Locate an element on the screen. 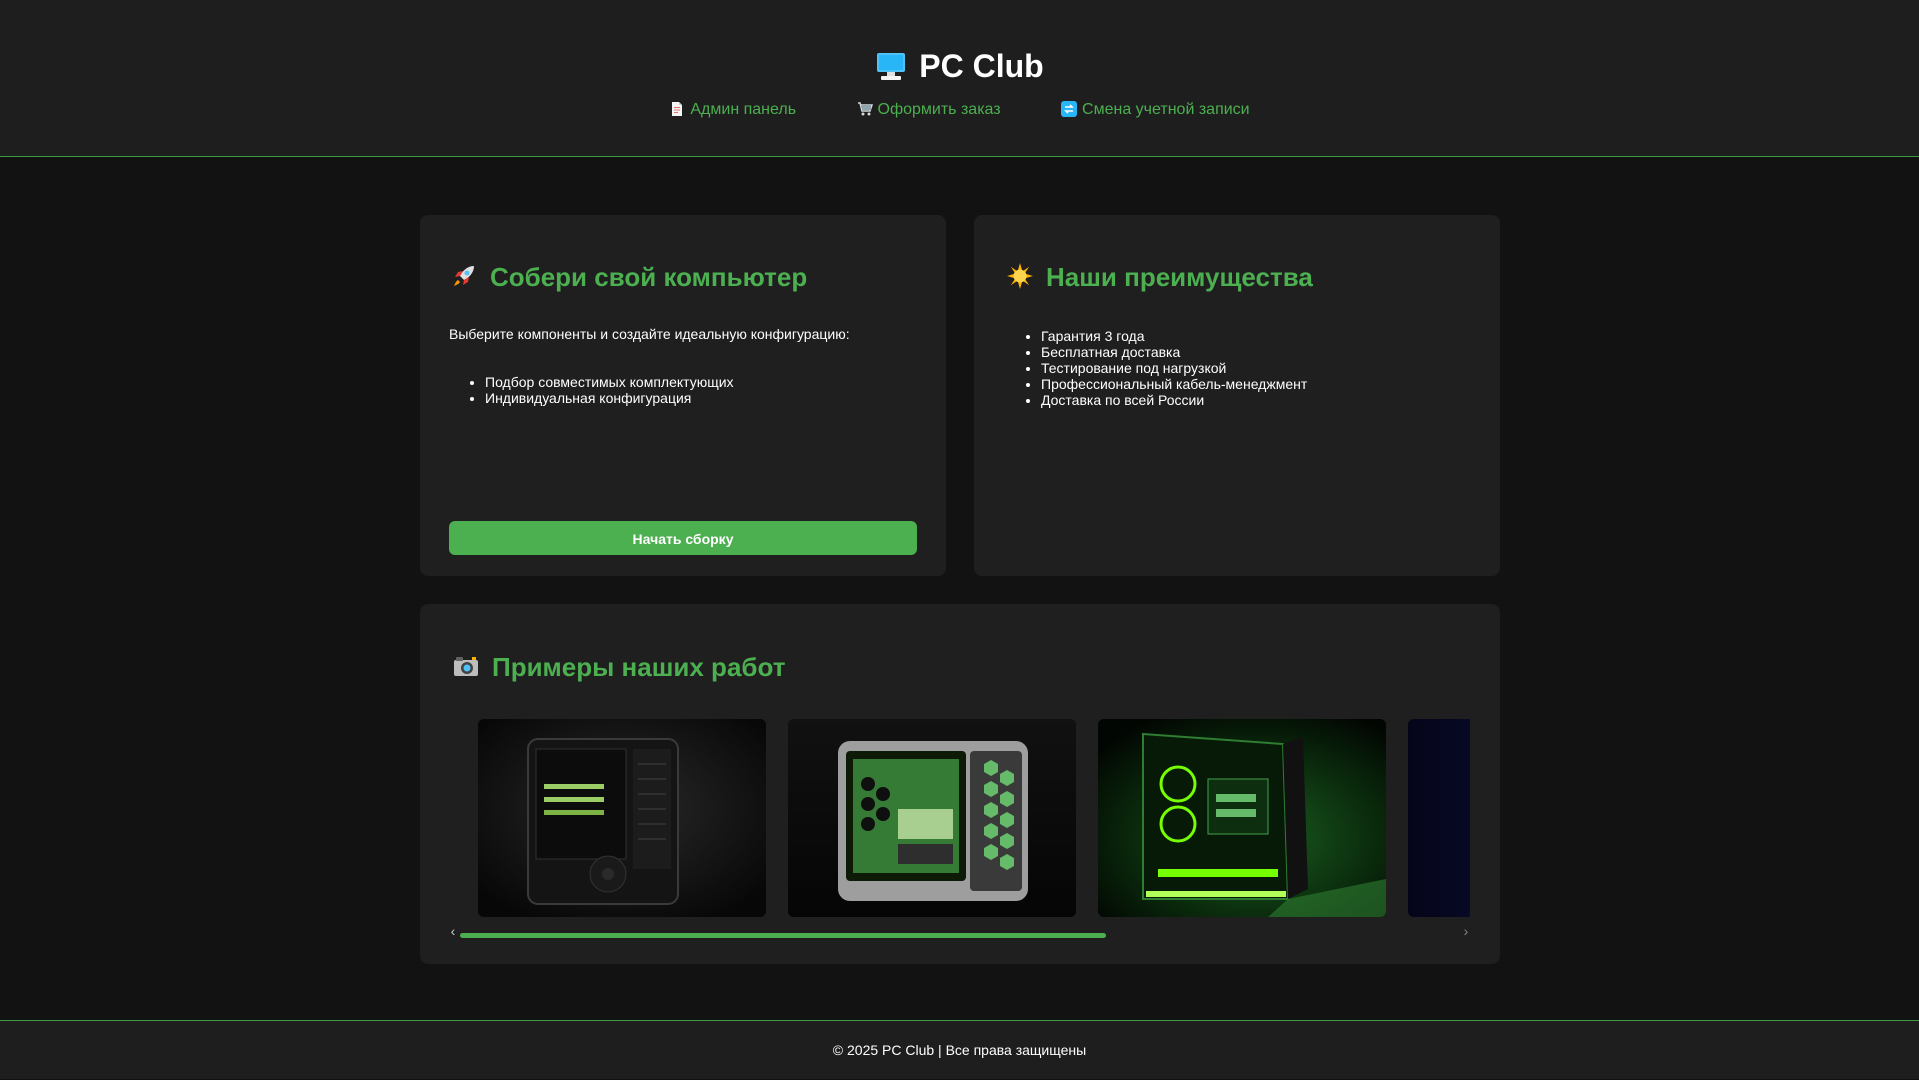 This screenshot has width=1919, height=1080. start-build-button: Начать сборку is located at coordinates (683, 538).